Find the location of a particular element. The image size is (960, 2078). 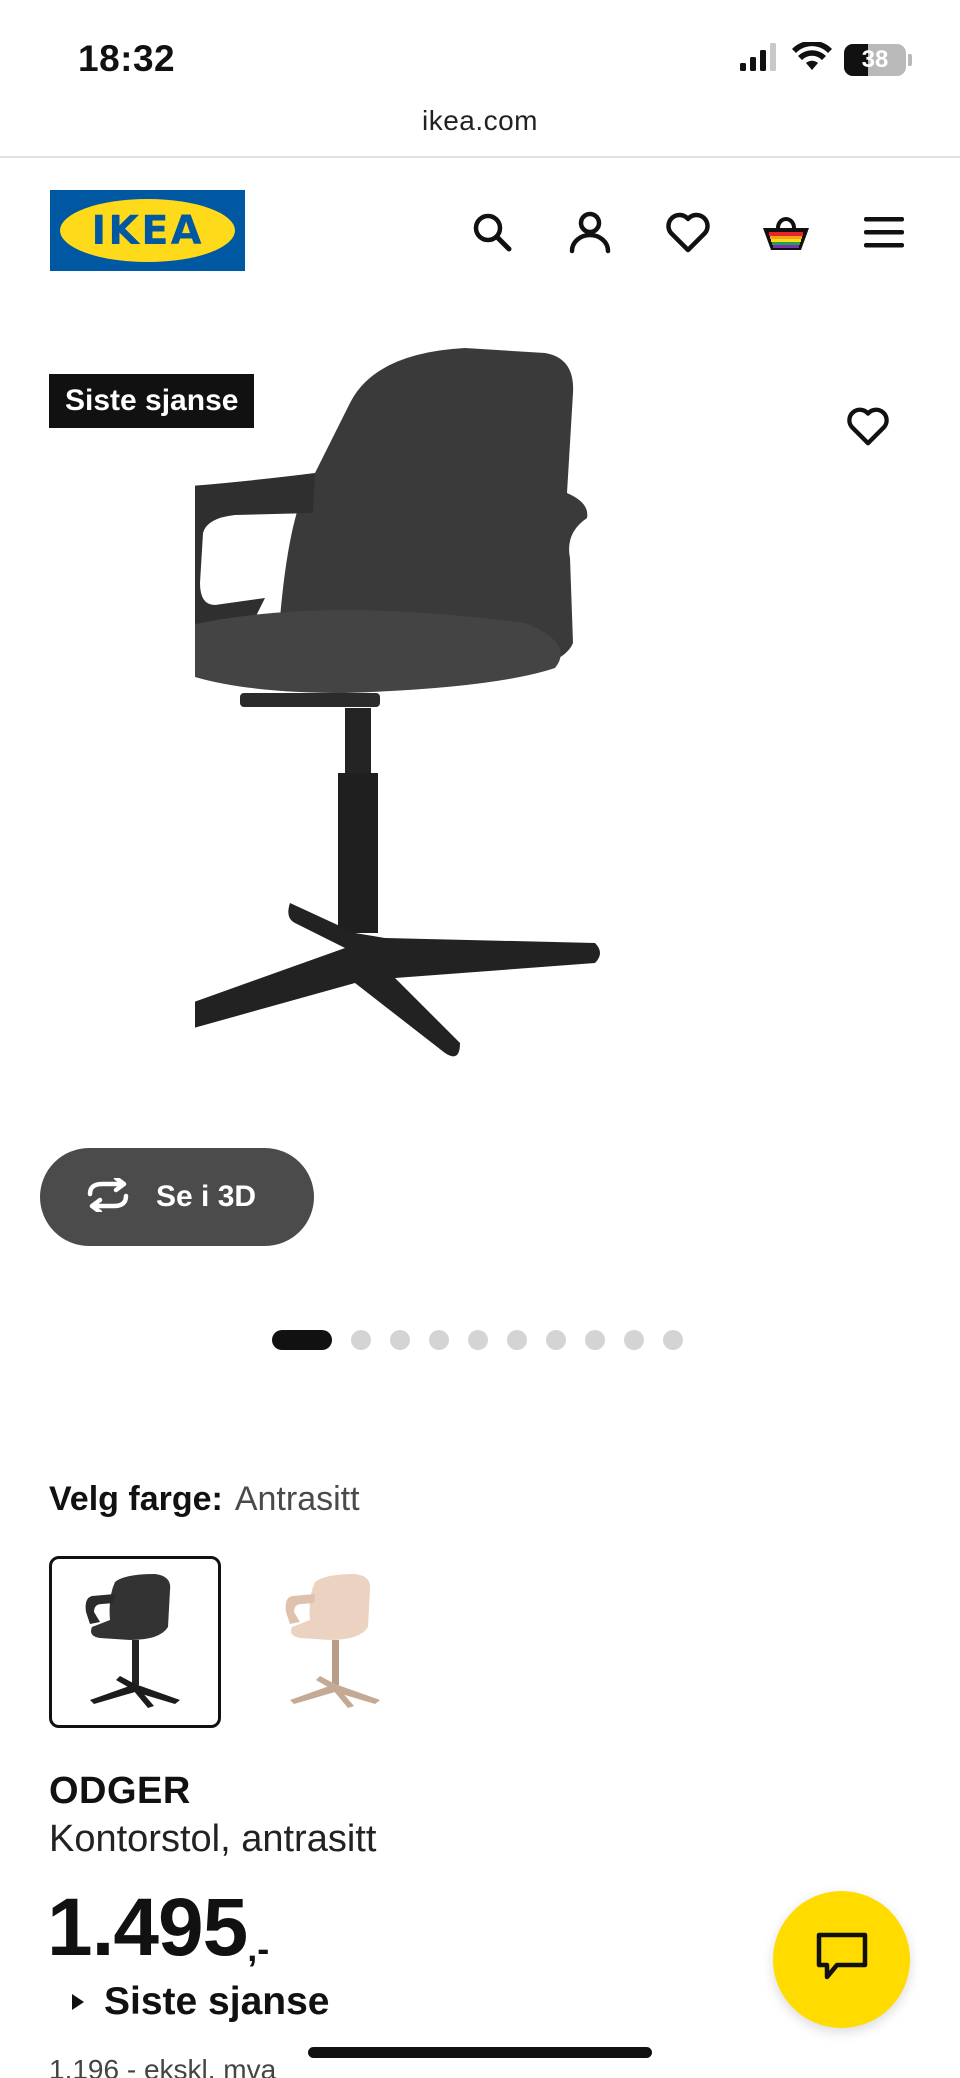

swatch-beige is located at coordinates (335, 1642).